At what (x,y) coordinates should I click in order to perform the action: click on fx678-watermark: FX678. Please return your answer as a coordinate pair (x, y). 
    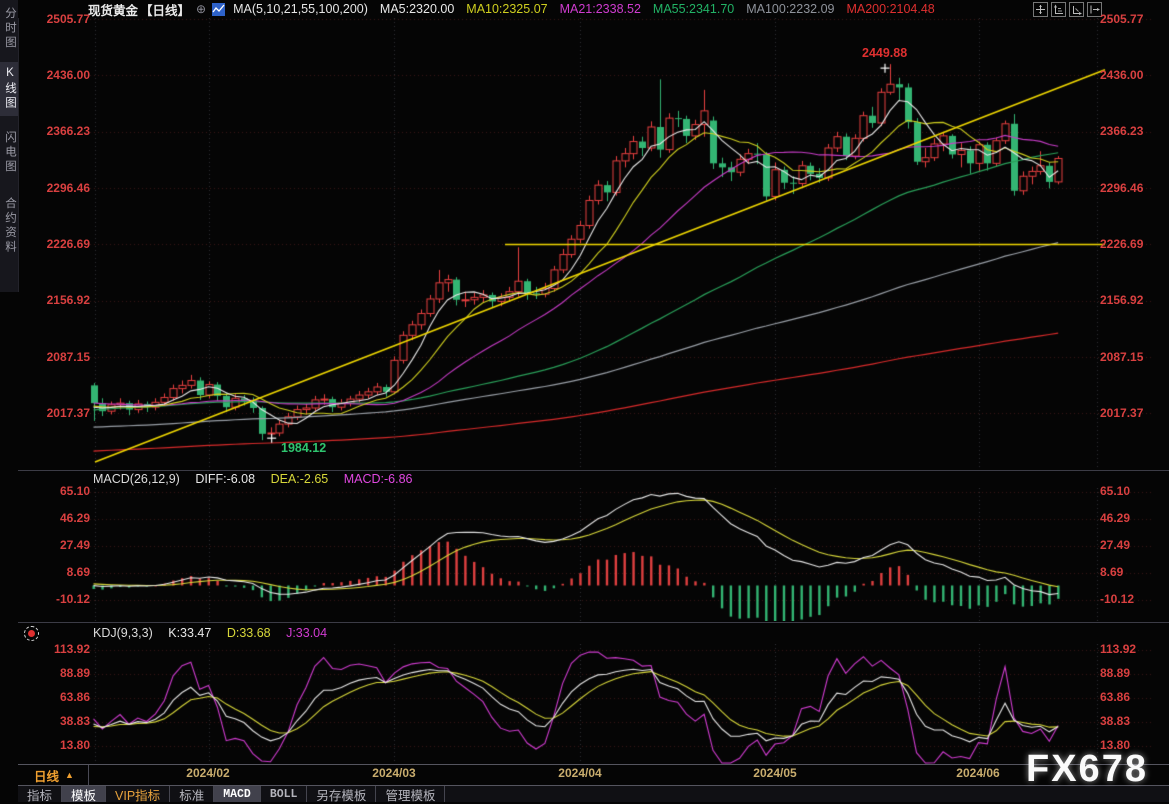
    Looking at the image, I should click on (1087, 769).